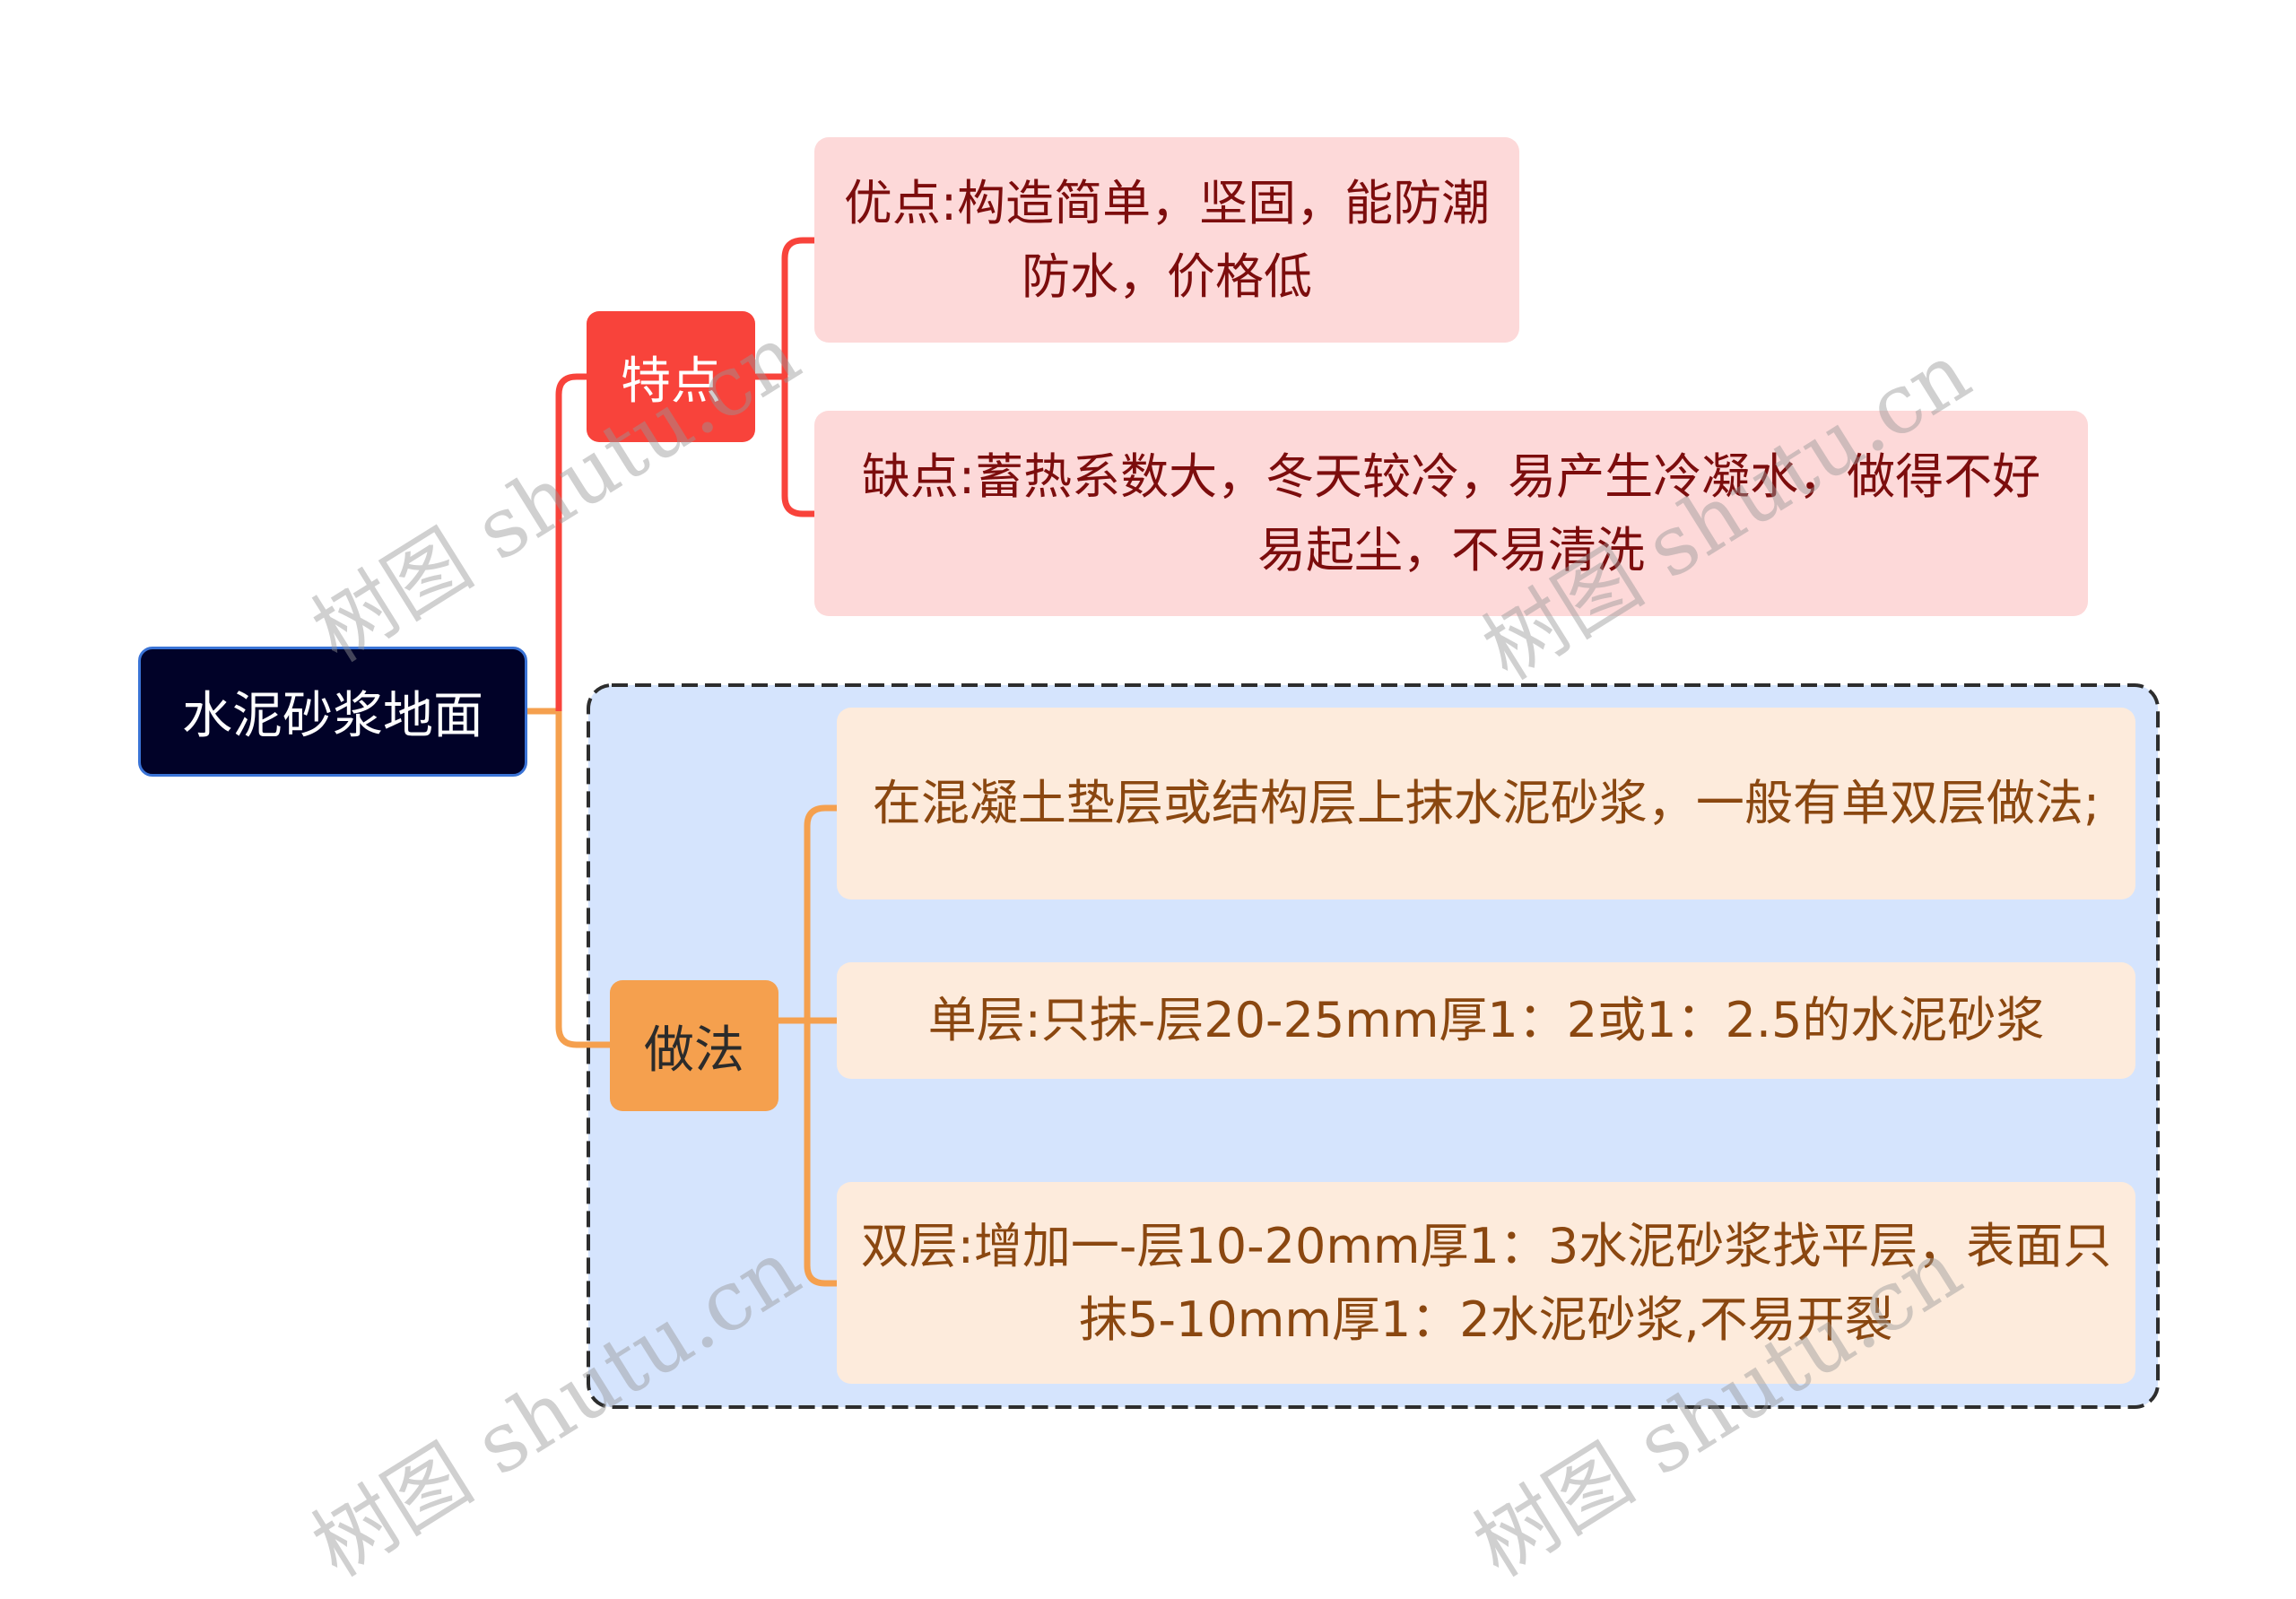  Describe the element at coordinates (671, 382) in the screenshot. I see `branch-label-features: 特点` at that location.